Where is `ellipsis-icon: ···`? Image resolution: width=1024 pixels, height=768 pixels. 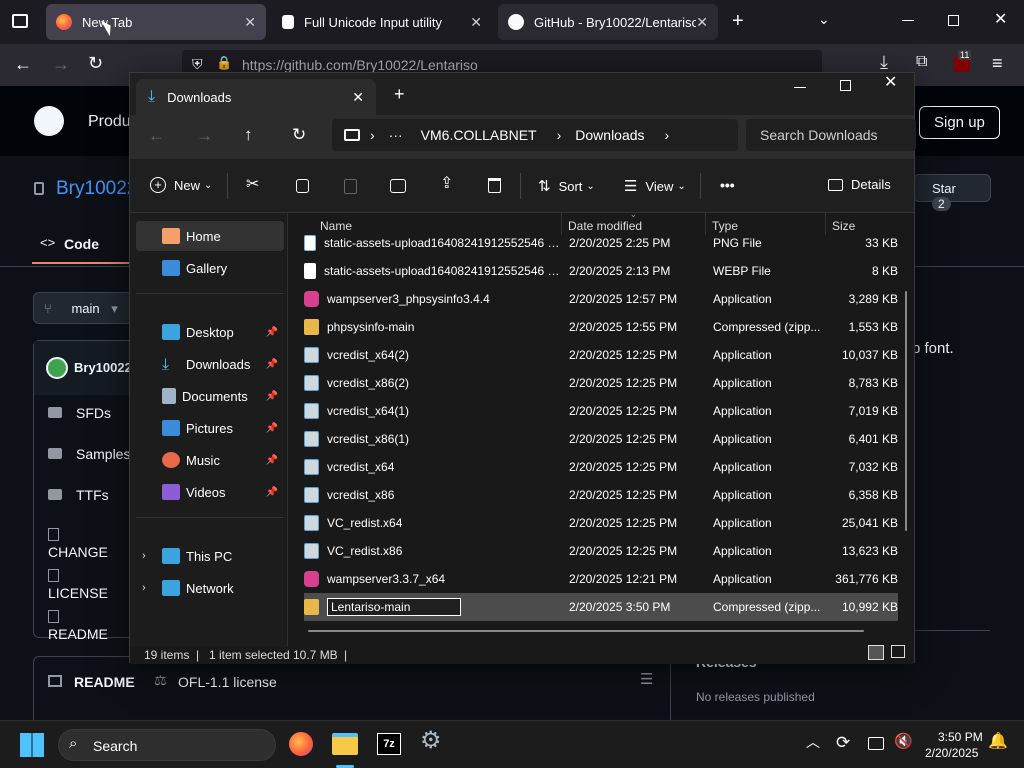 ellipsis-icon: ··· is located at coordinates (396, 135).